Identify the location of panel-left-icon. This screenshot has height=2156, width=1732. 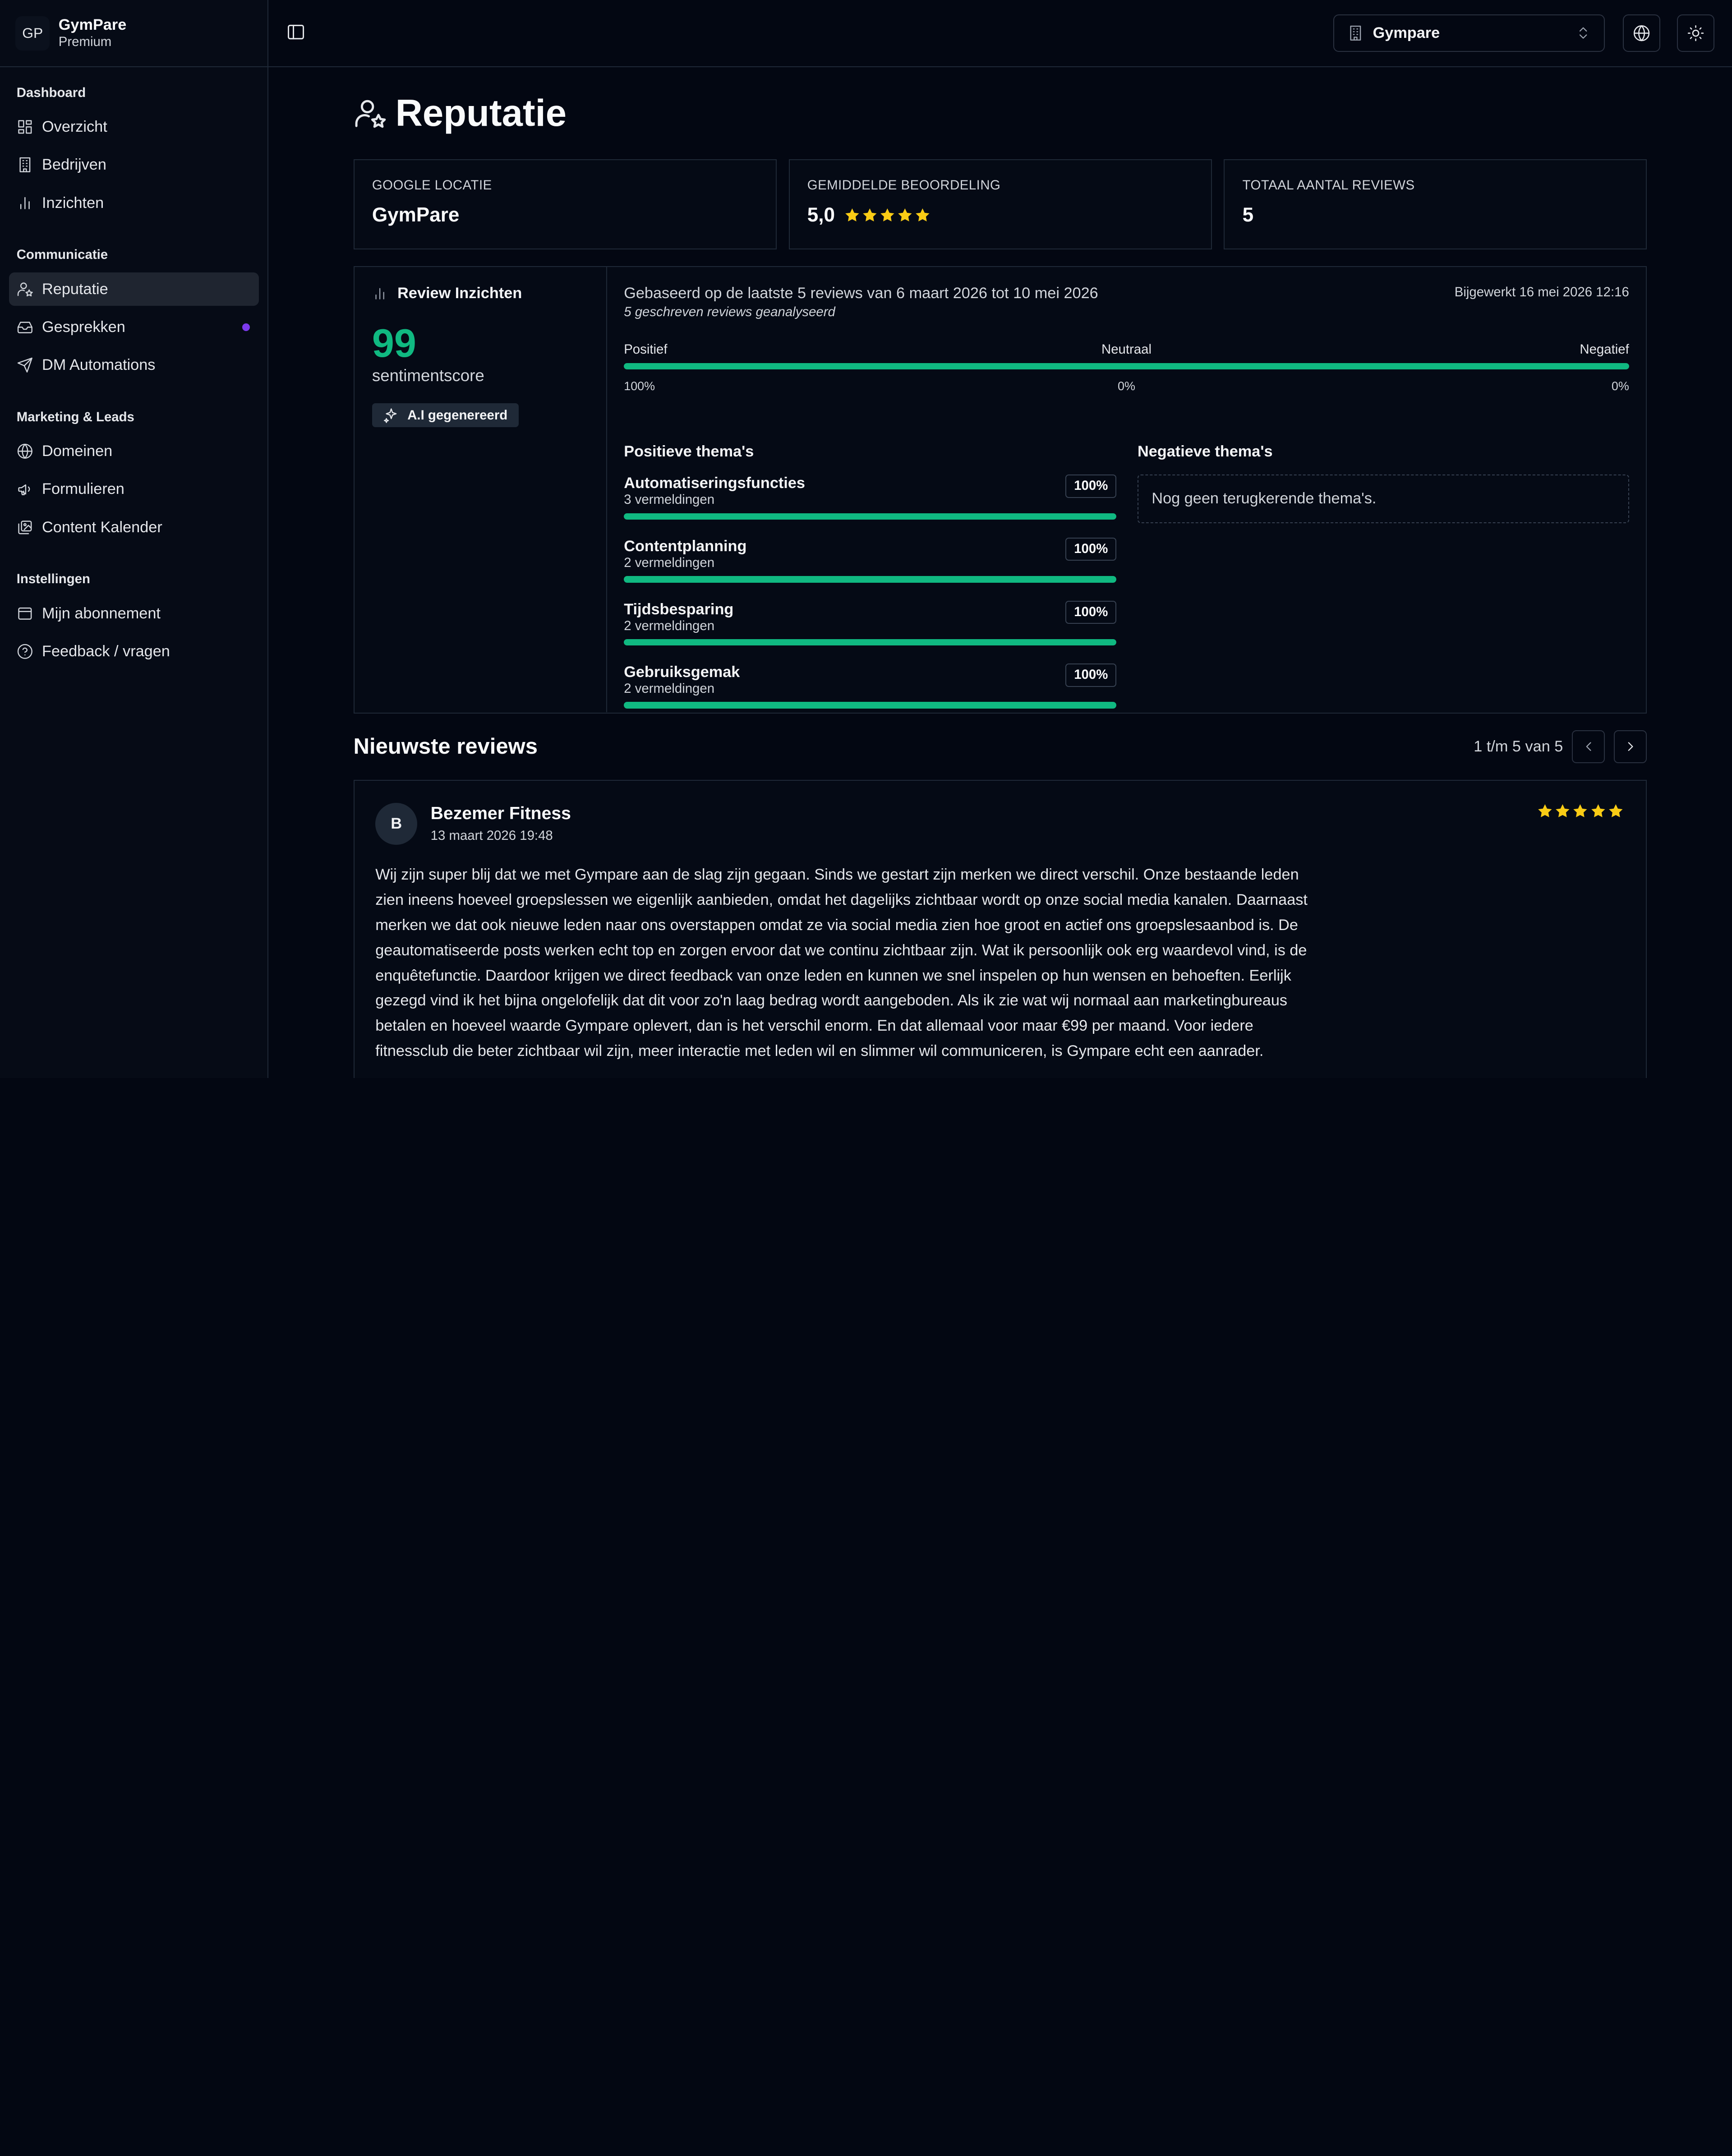
(296, 32).